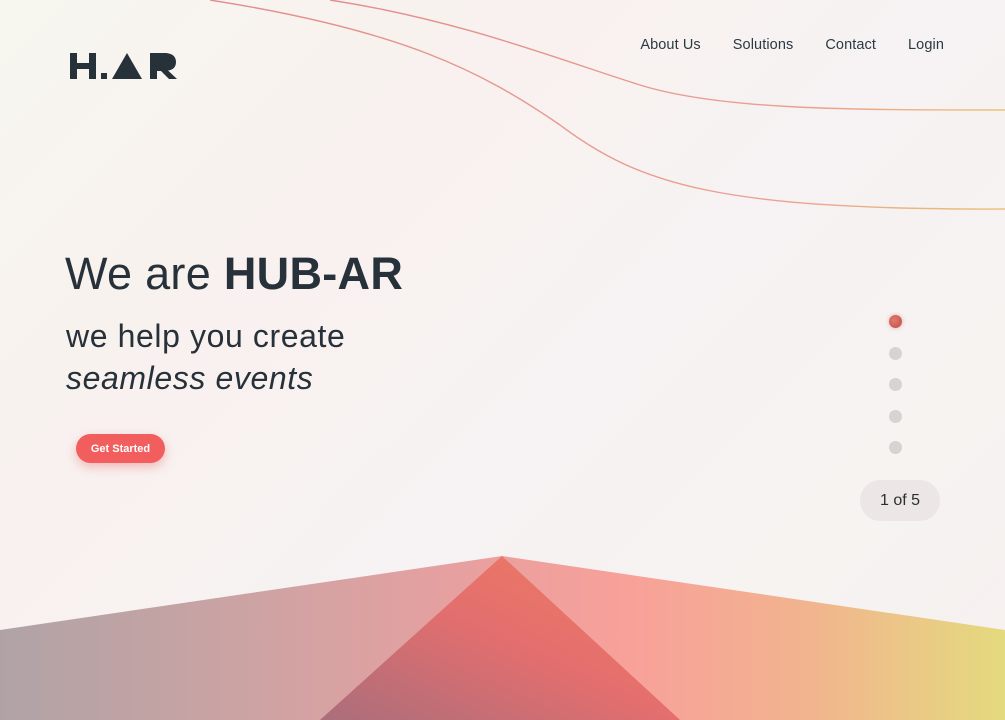 Image resolution: width=1005 pixels, height=720 pixels. I want to click on main-nav: About Us Solutions Contact Login, so click(792, 45).